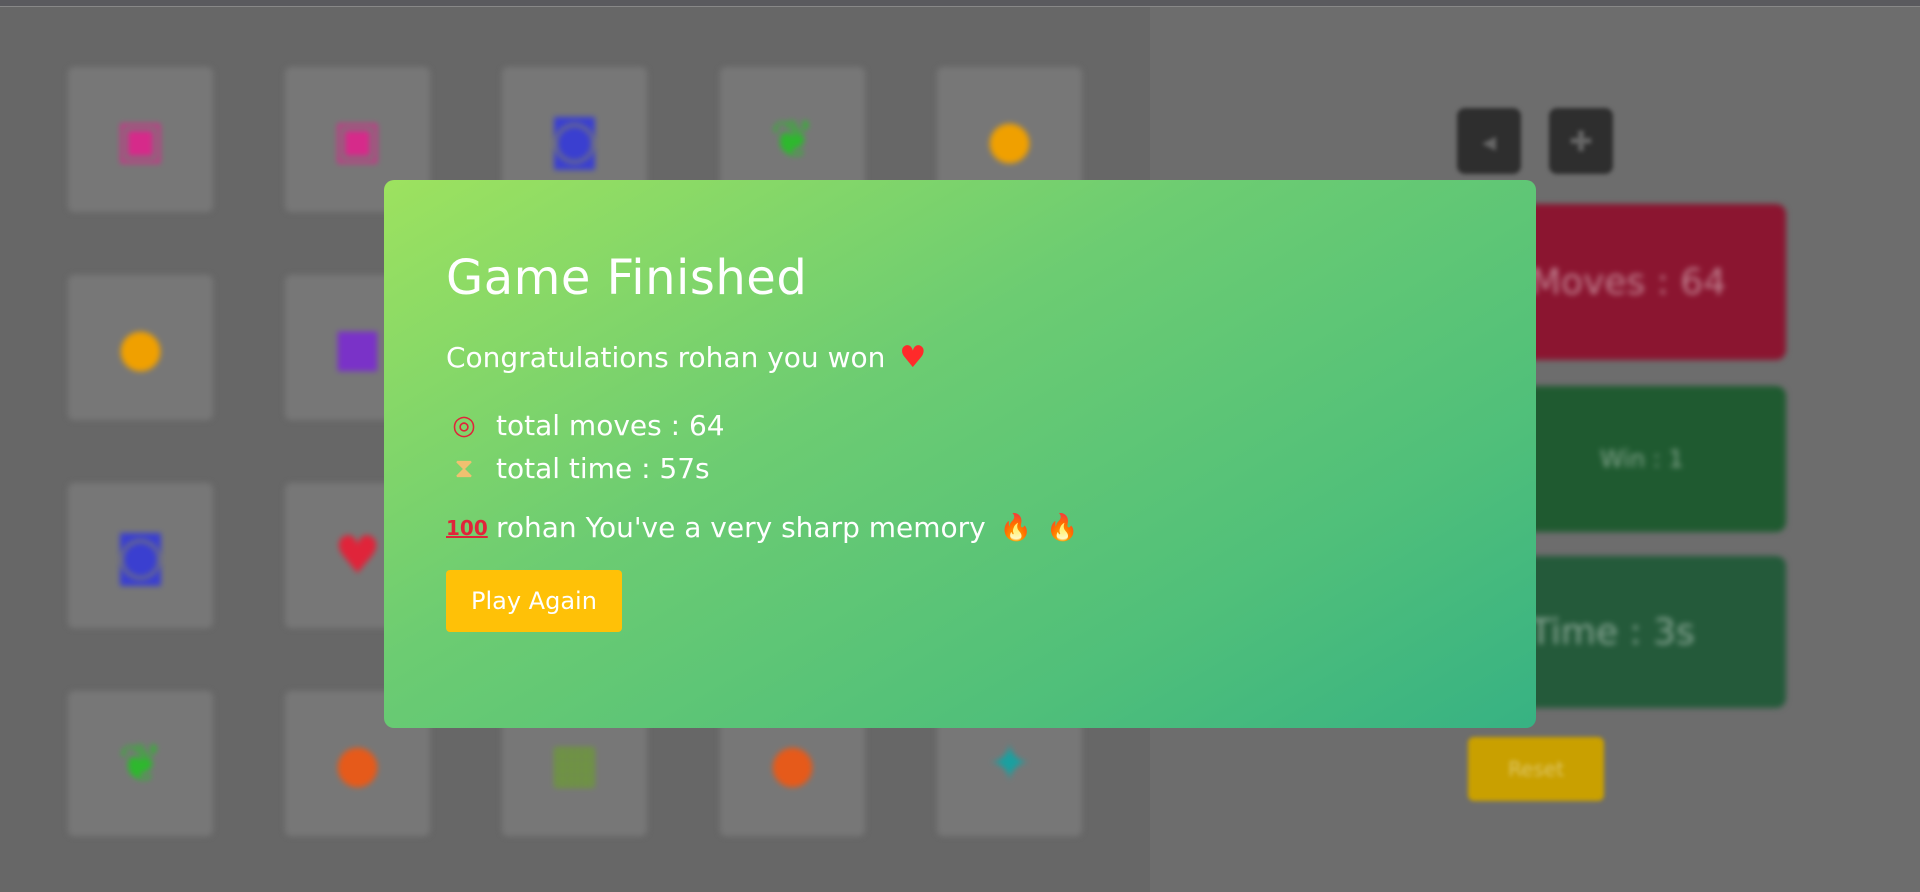 The image size is (1920, 892). What do you see at coordinates (467, 527) in the screenshot?
I see `hundred-points-icon: 100` at bounding box center [467, 527].